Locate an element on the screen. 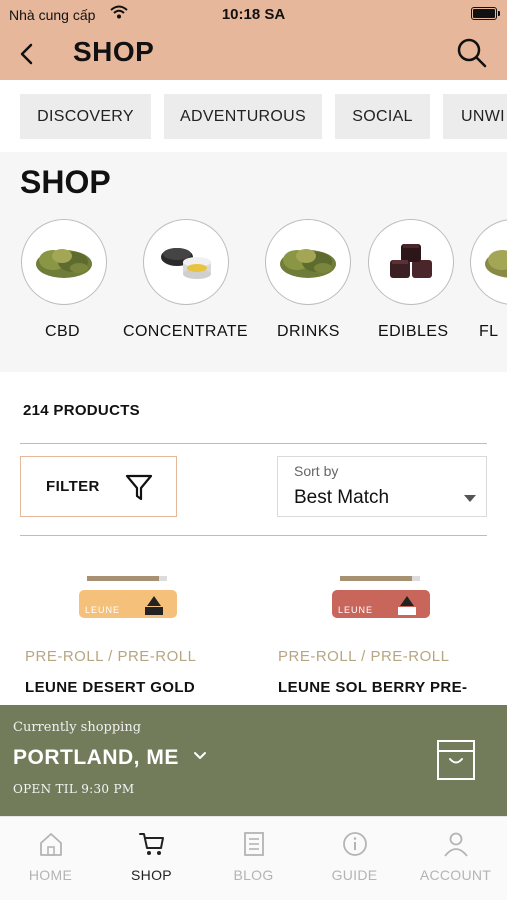  blog-icon is located at coordinates (254, 844).